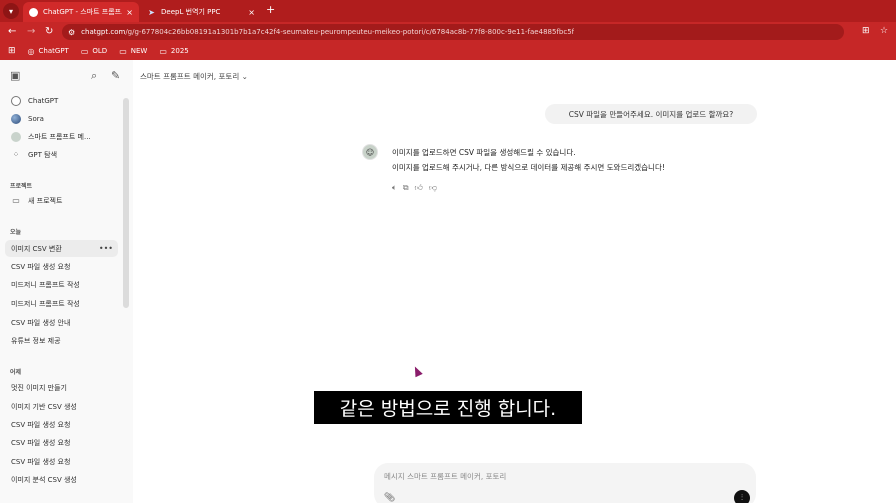 The image size is (896, 503). Describe the element at coordinates (742, 496) in the screenshot. I see `voice-mode-icon: ⫶` at that location.